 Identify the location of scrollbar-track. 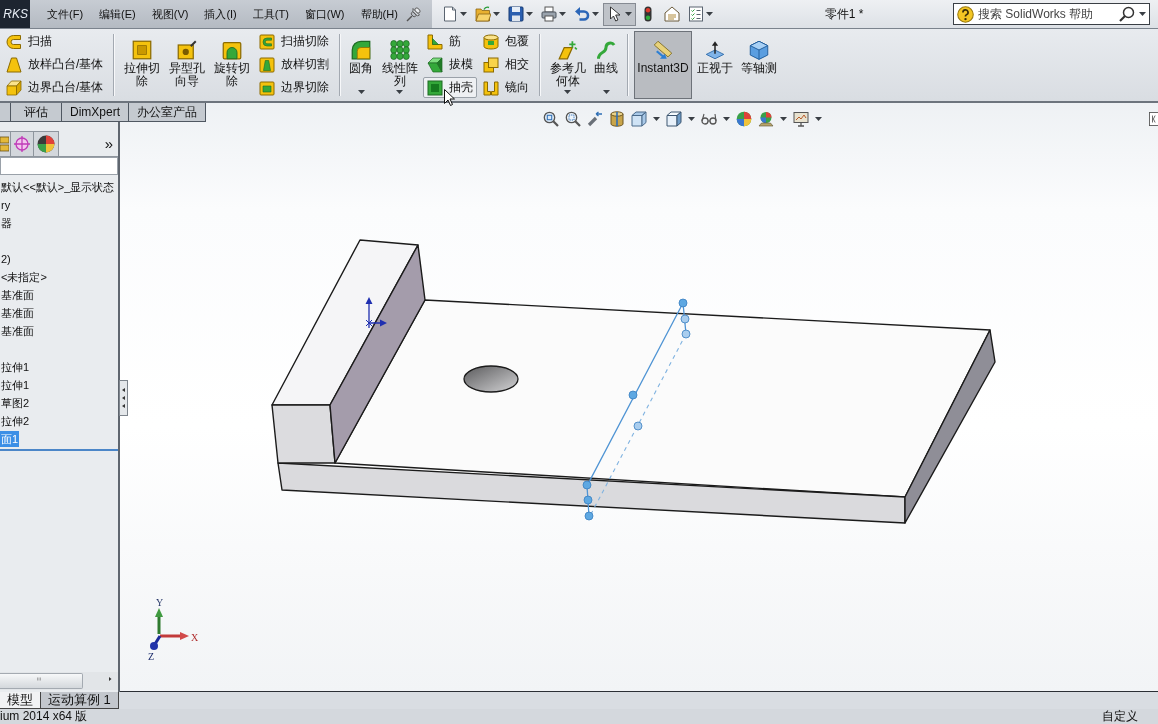
(59, 681).